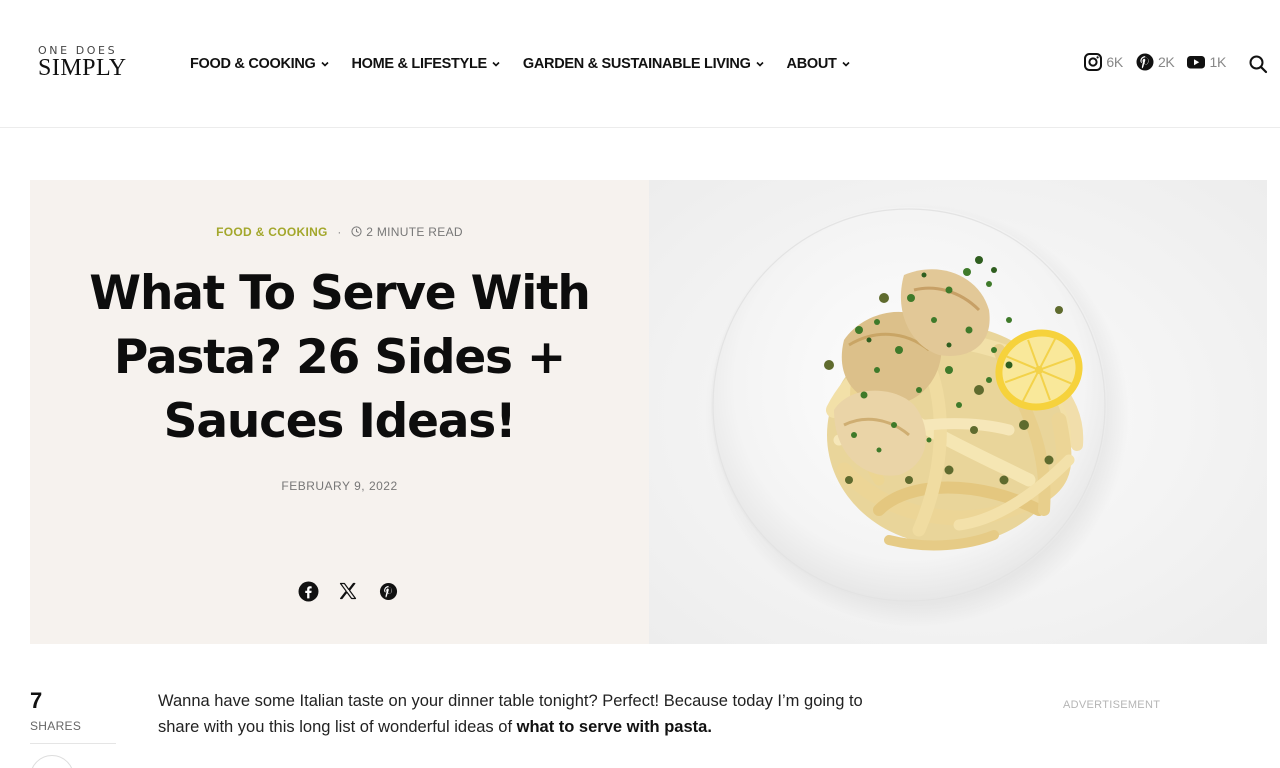  Describe the element at coordinates (1093, 62) in the screenshot. I see `instagram-icon` at that location.